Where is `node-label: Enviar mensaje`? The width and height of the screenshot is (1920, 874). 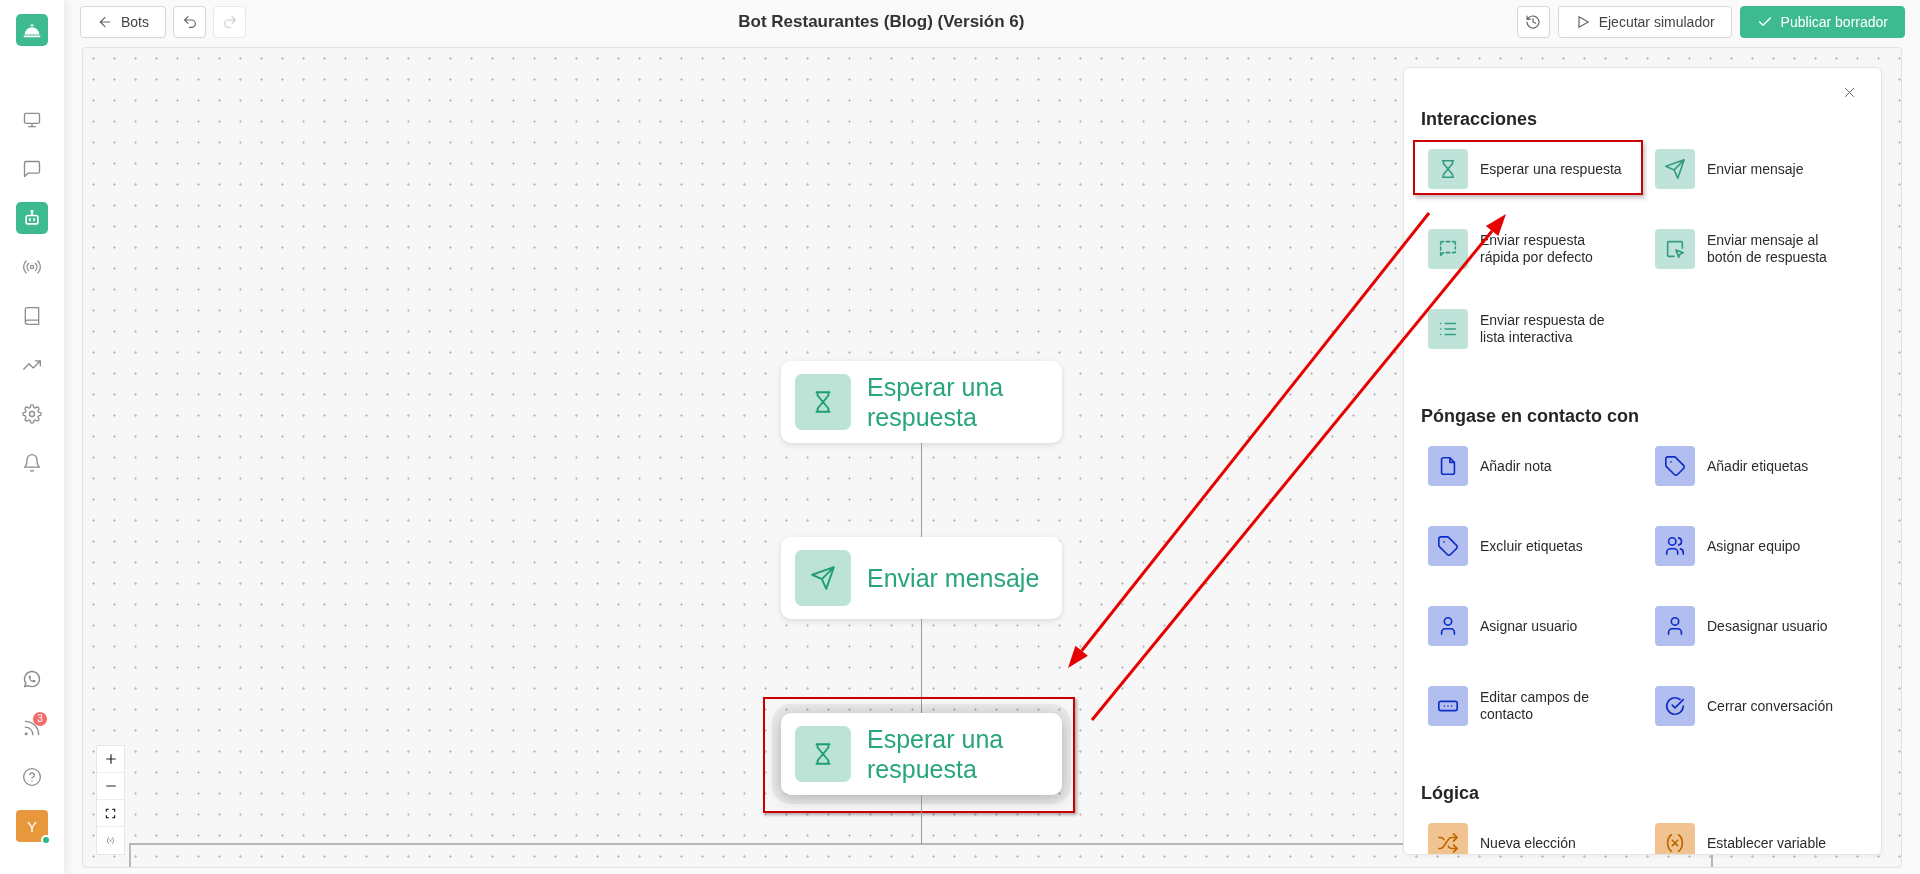
node-label: Enviar mensaje is located at coordinates (954, 578).